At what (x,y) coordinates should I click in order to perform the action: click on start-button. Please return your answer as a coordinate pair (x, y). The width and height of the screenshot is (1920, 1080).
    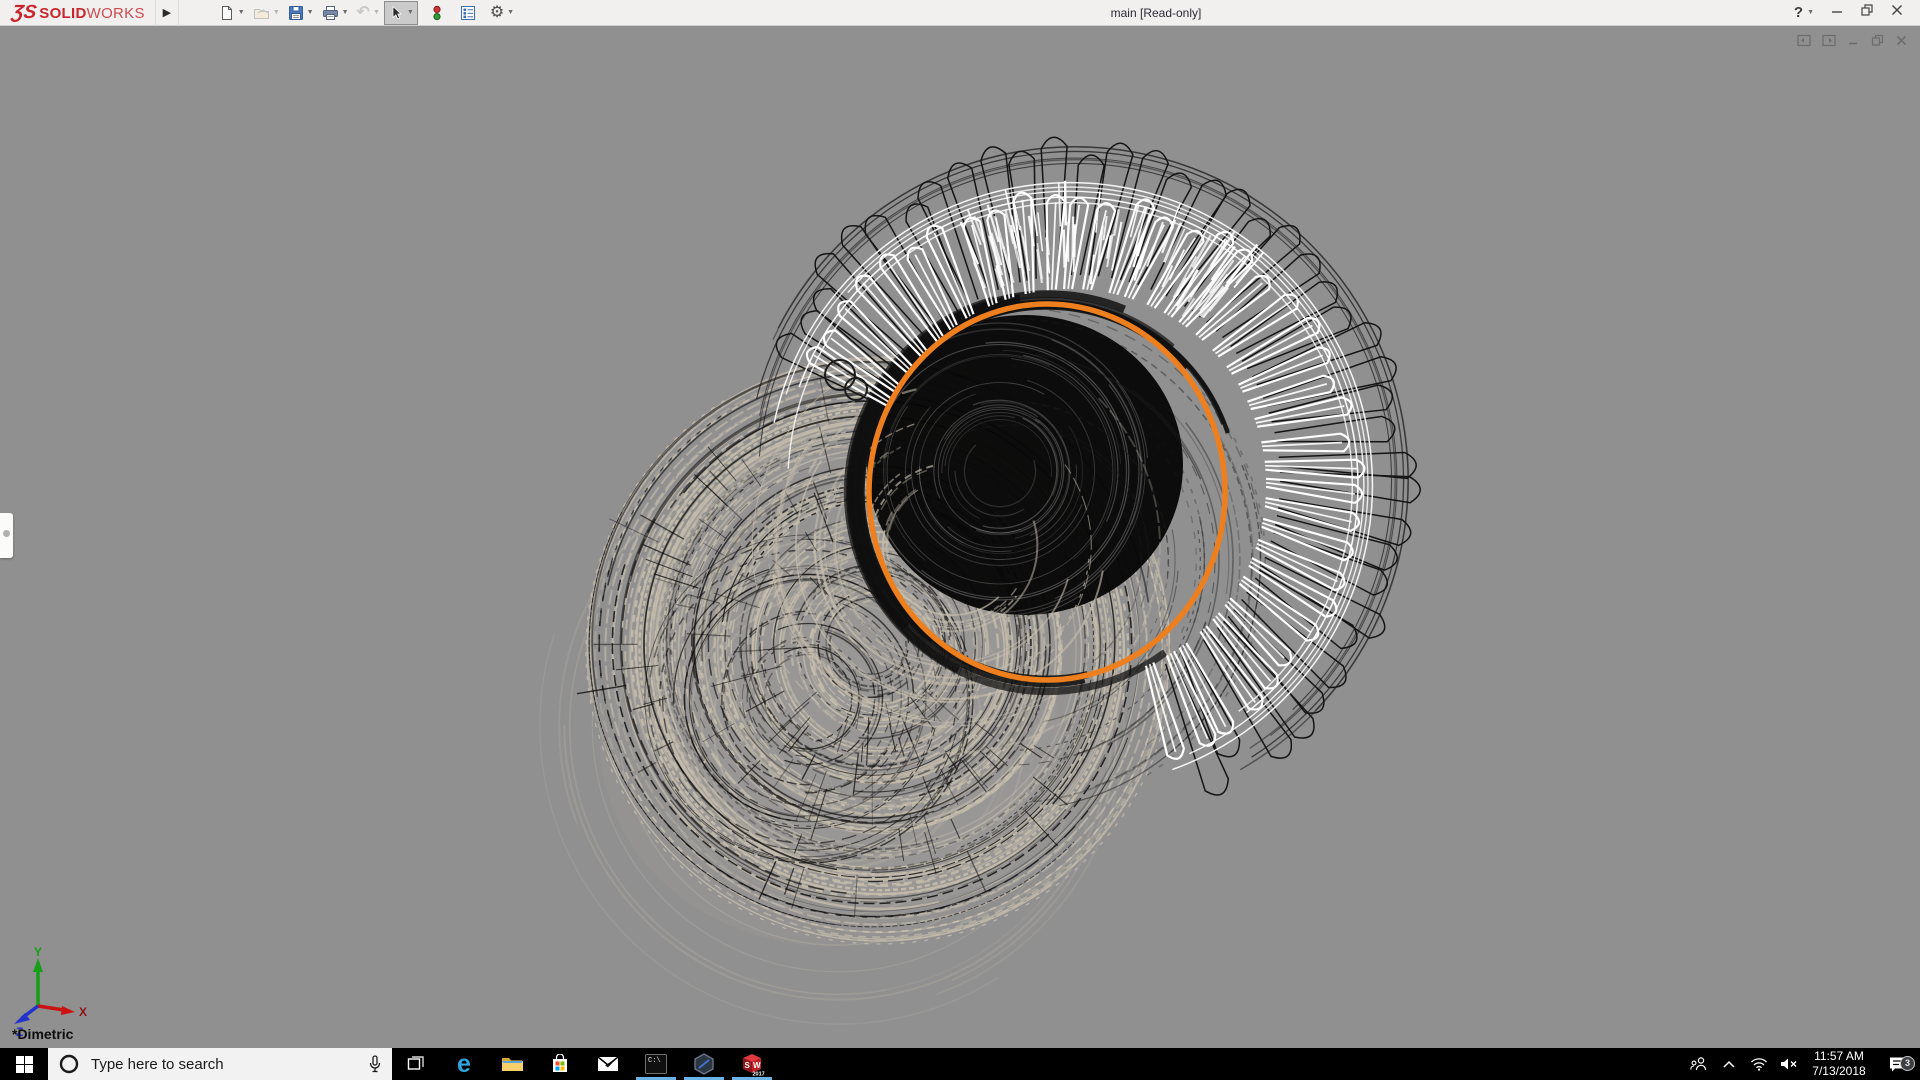
    Looking at the image, I should click on (24, 1064).